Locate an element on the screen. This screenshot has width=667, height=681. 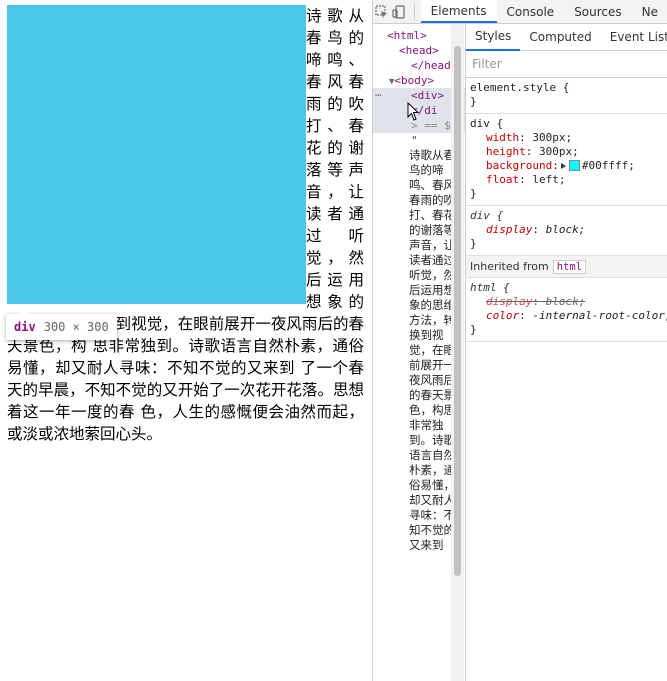
tooltip-arrow is located at coordinates (24, 311).